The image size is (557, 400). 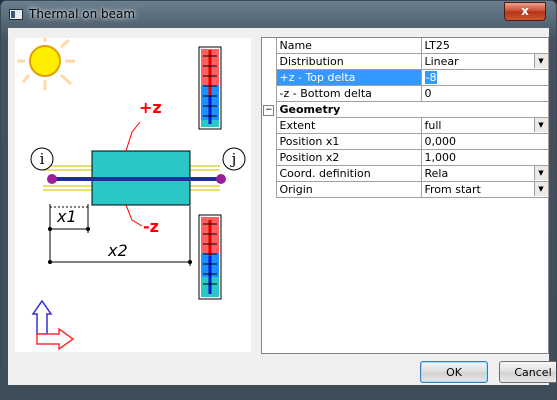 What do you see at coordinates (349, 46) in the screenshot?
I see `property-name: Name` at bounding box center [349, 46].